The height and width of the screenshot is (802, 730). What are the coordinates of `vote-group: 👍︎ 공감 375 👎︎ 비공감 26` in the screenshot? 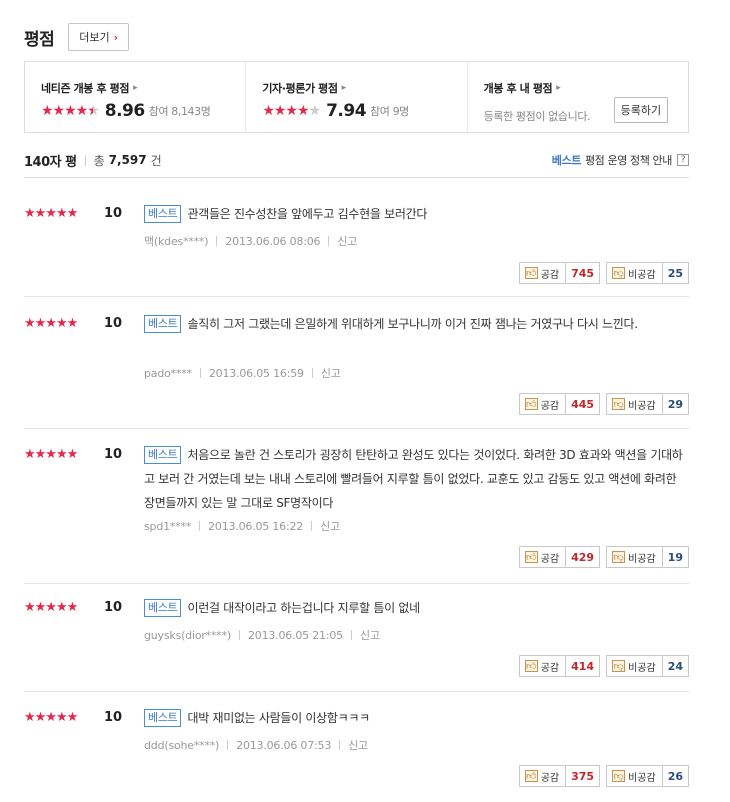 It's located at (603, 776).